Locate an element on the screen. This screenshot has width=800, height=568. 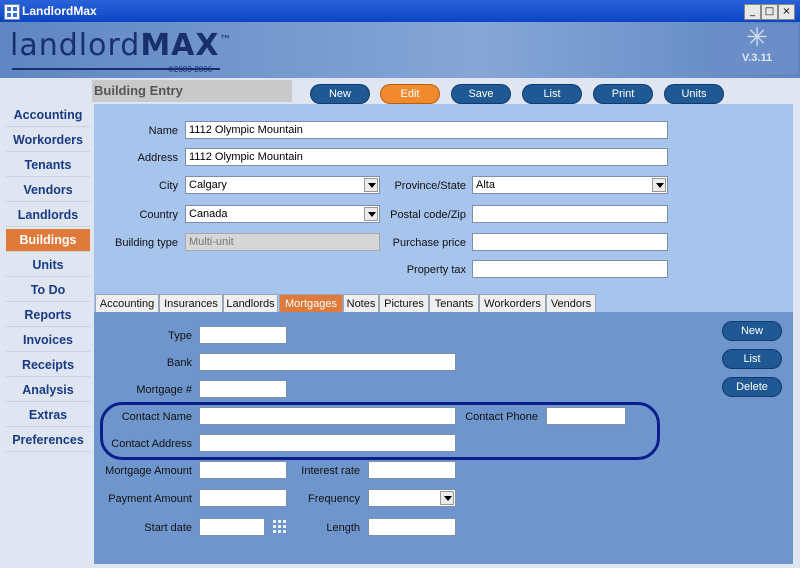
province-select: Alta is located at coordinates (570, 185).